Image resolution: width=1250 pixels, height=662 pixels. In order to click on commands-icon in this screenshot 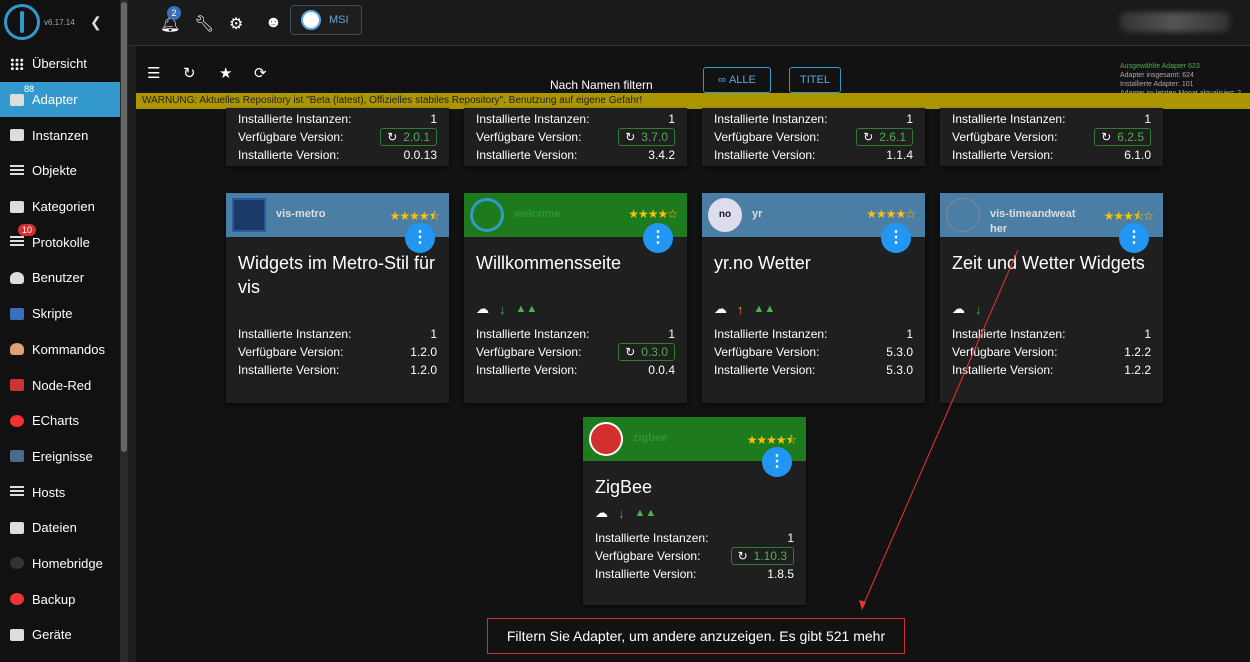, I will do `click(17, 349)`.